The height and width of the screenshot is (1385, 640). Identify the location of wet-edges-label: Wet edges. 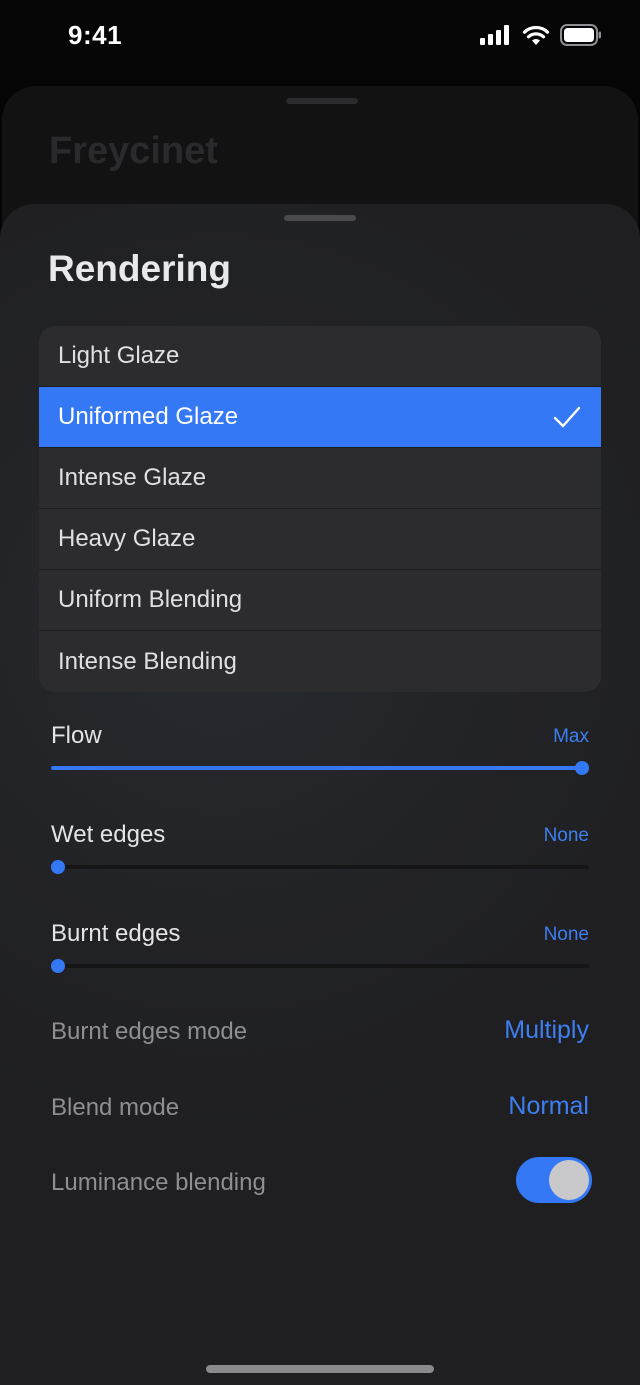
(108, 834).